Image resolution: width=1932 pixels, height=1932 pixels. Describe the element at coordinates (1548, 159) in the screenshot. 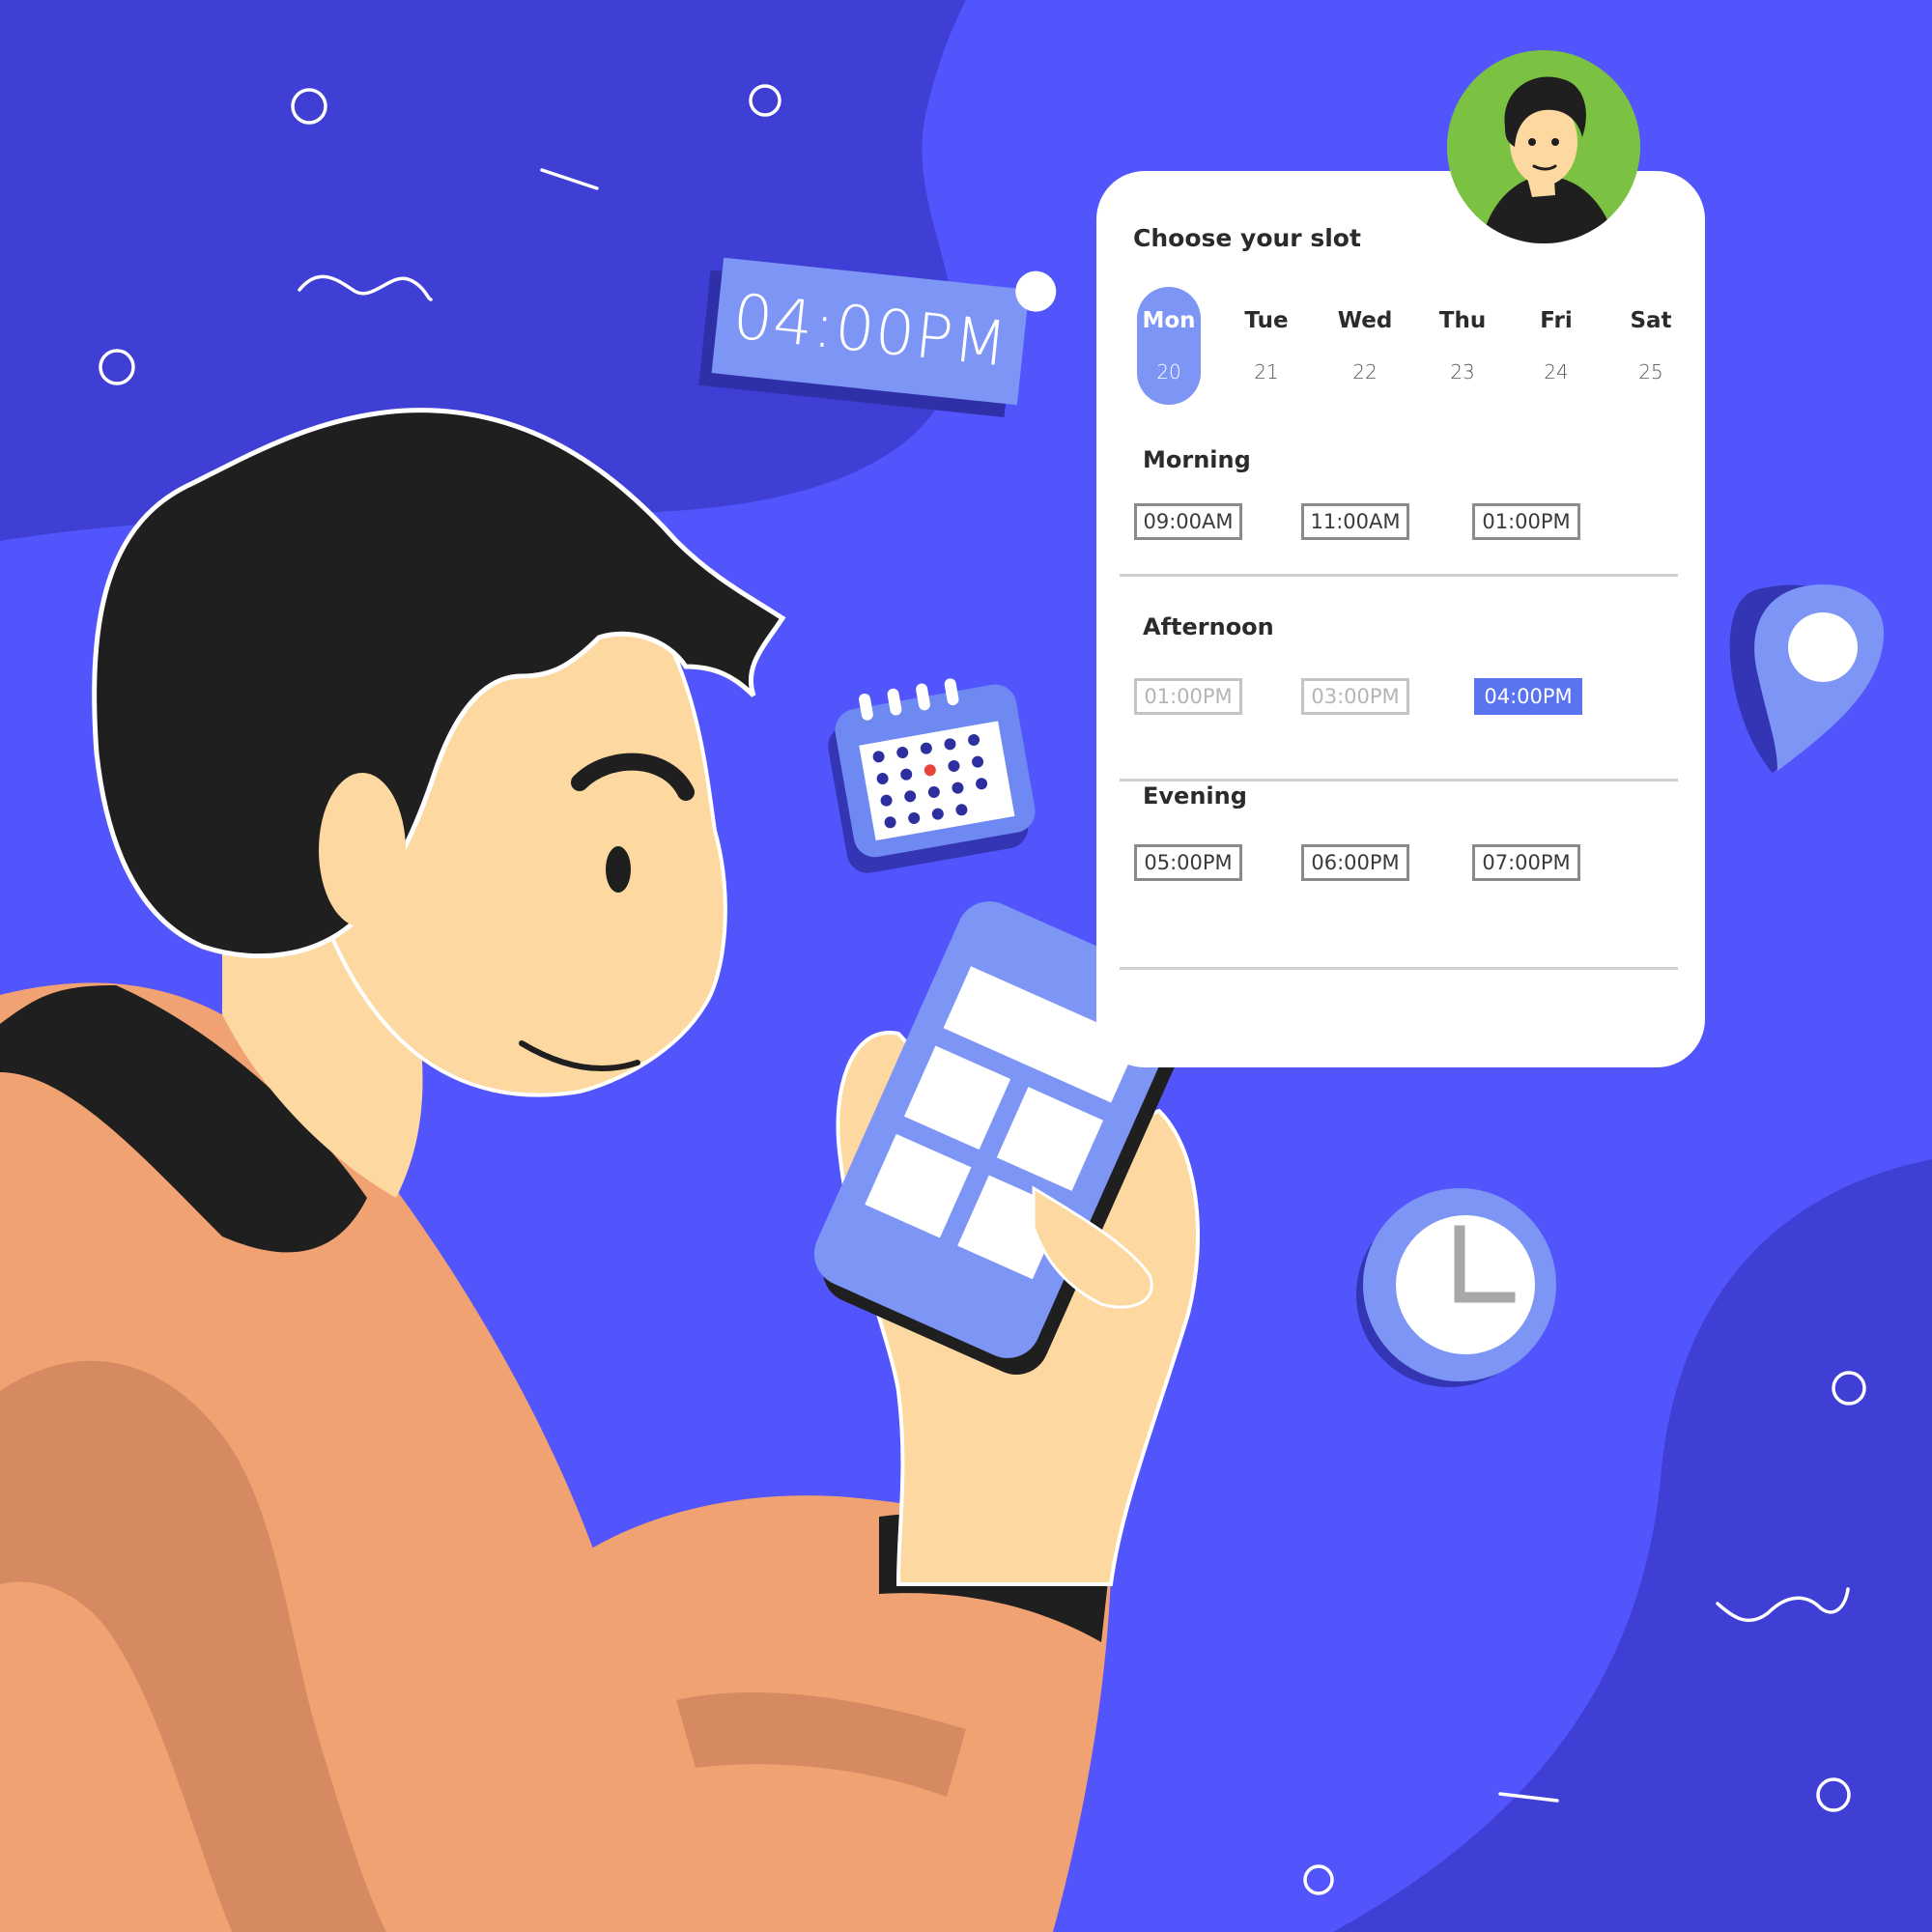

I see `avatar-portrait` at that location.